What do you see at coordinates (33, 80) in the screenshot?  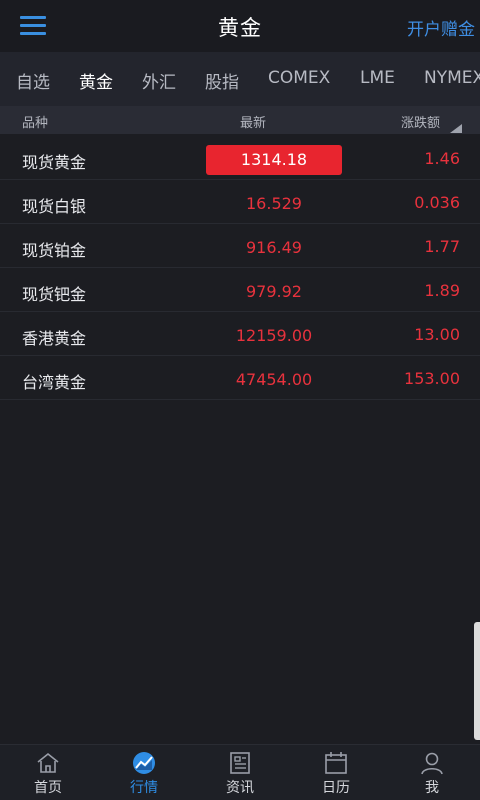 I see `tab-watchlist: 自选` at bounding box center [33, 80].